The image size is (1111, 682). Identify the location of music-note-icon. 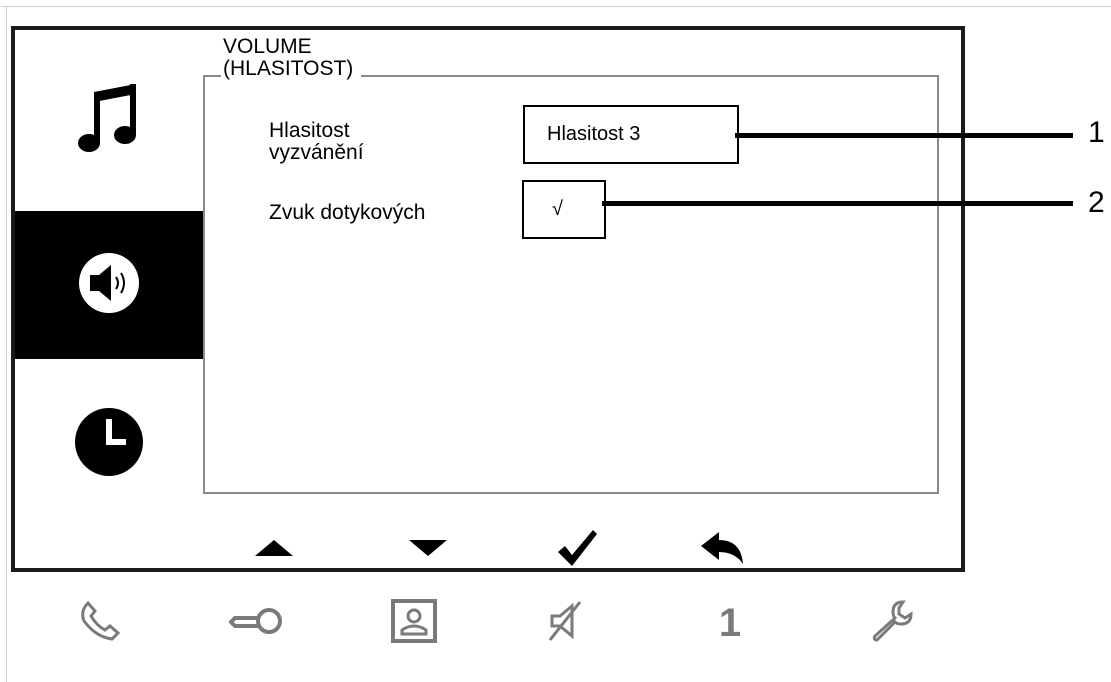
(109, 120).